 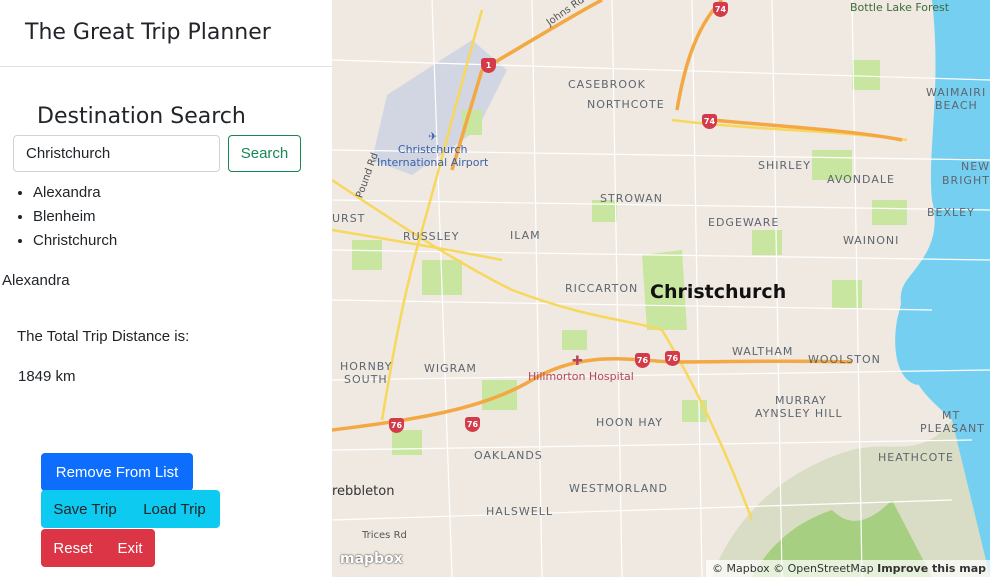 What do you see at coordinates (47, 376) in the screenshot?
I see `distance-value: 1849 km` at bounding box center [47, 376].